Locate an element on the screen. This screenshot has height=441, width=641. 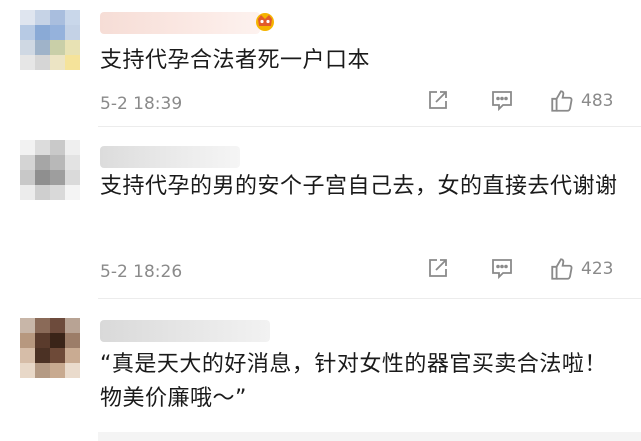
comment-text: “真是天大的好消息，针对女性的器官买卖合法啦！物美价廉哦～” is located at coordinates (353, 381).